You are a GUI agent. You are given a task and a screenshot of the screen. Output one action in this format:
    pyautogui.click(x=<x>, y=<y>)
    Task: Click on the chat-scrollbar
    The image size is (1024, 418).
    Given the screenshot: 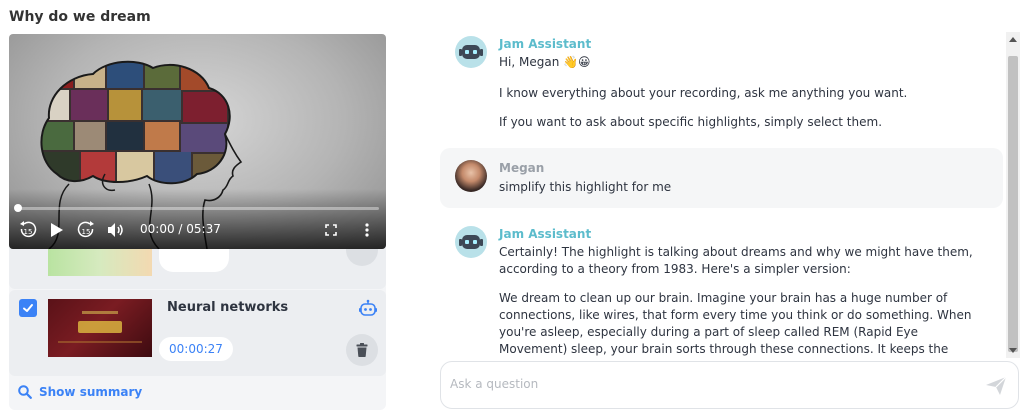 What is the action you would take?
    pyautogui.click(x=1013, y=195)
    